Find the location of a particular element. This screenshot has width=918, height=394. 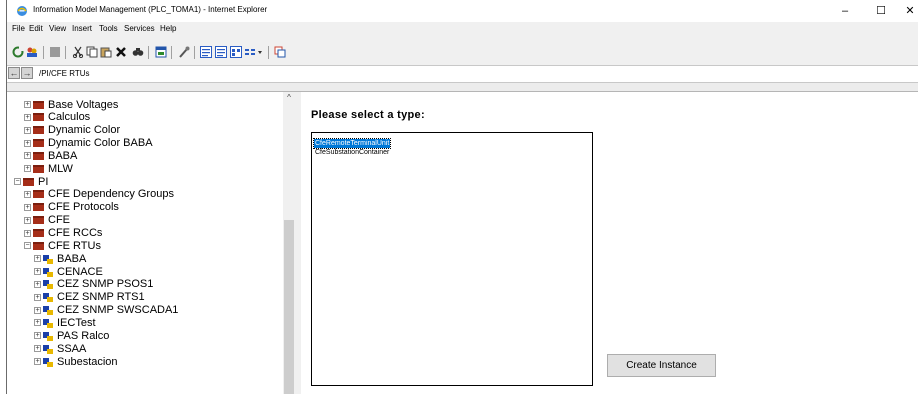

maximize-button: ☐ is located at coordinates (881, 11).